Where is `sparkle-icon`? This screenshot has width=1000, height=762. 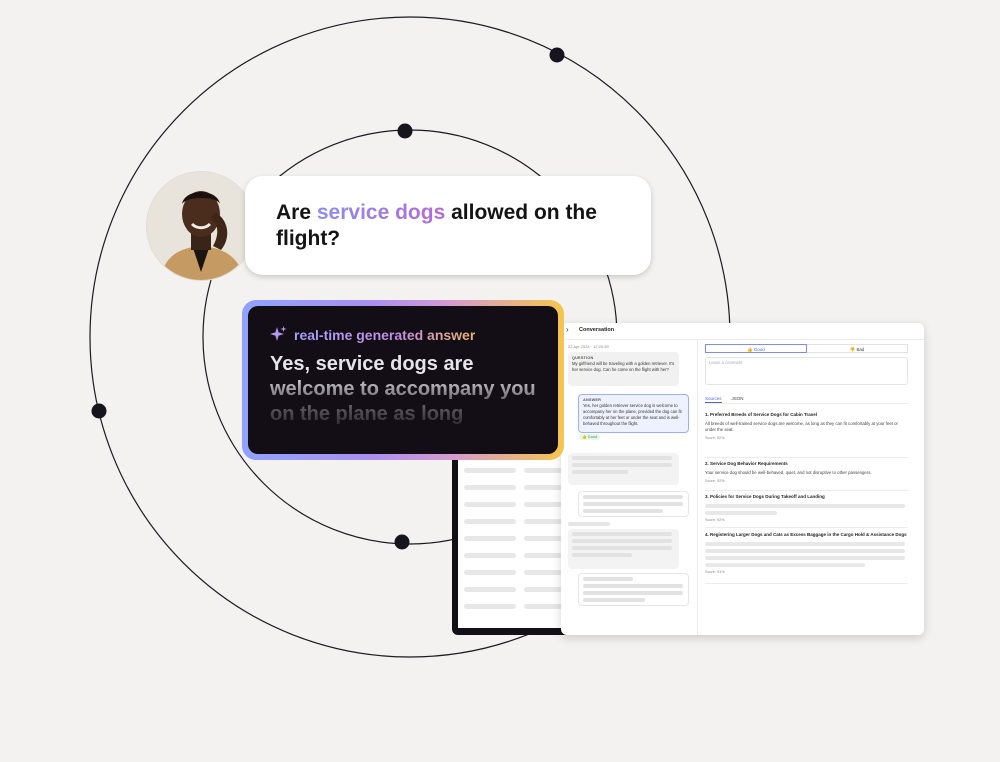
sparkle-icon is located at coordinates (278, 333).